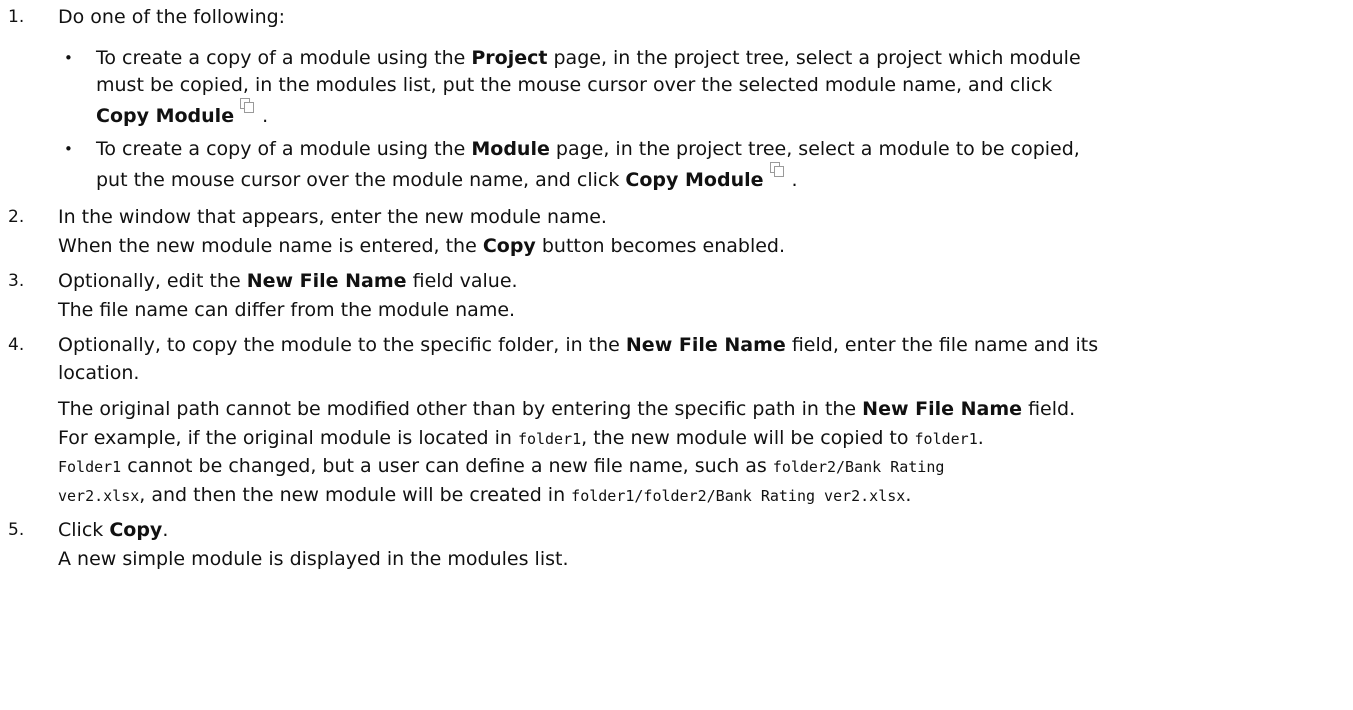  What do you see at coordinates (16, 281) in the screenshot?
I see `step-3-number: 3.` at bounding box center [16, 281].